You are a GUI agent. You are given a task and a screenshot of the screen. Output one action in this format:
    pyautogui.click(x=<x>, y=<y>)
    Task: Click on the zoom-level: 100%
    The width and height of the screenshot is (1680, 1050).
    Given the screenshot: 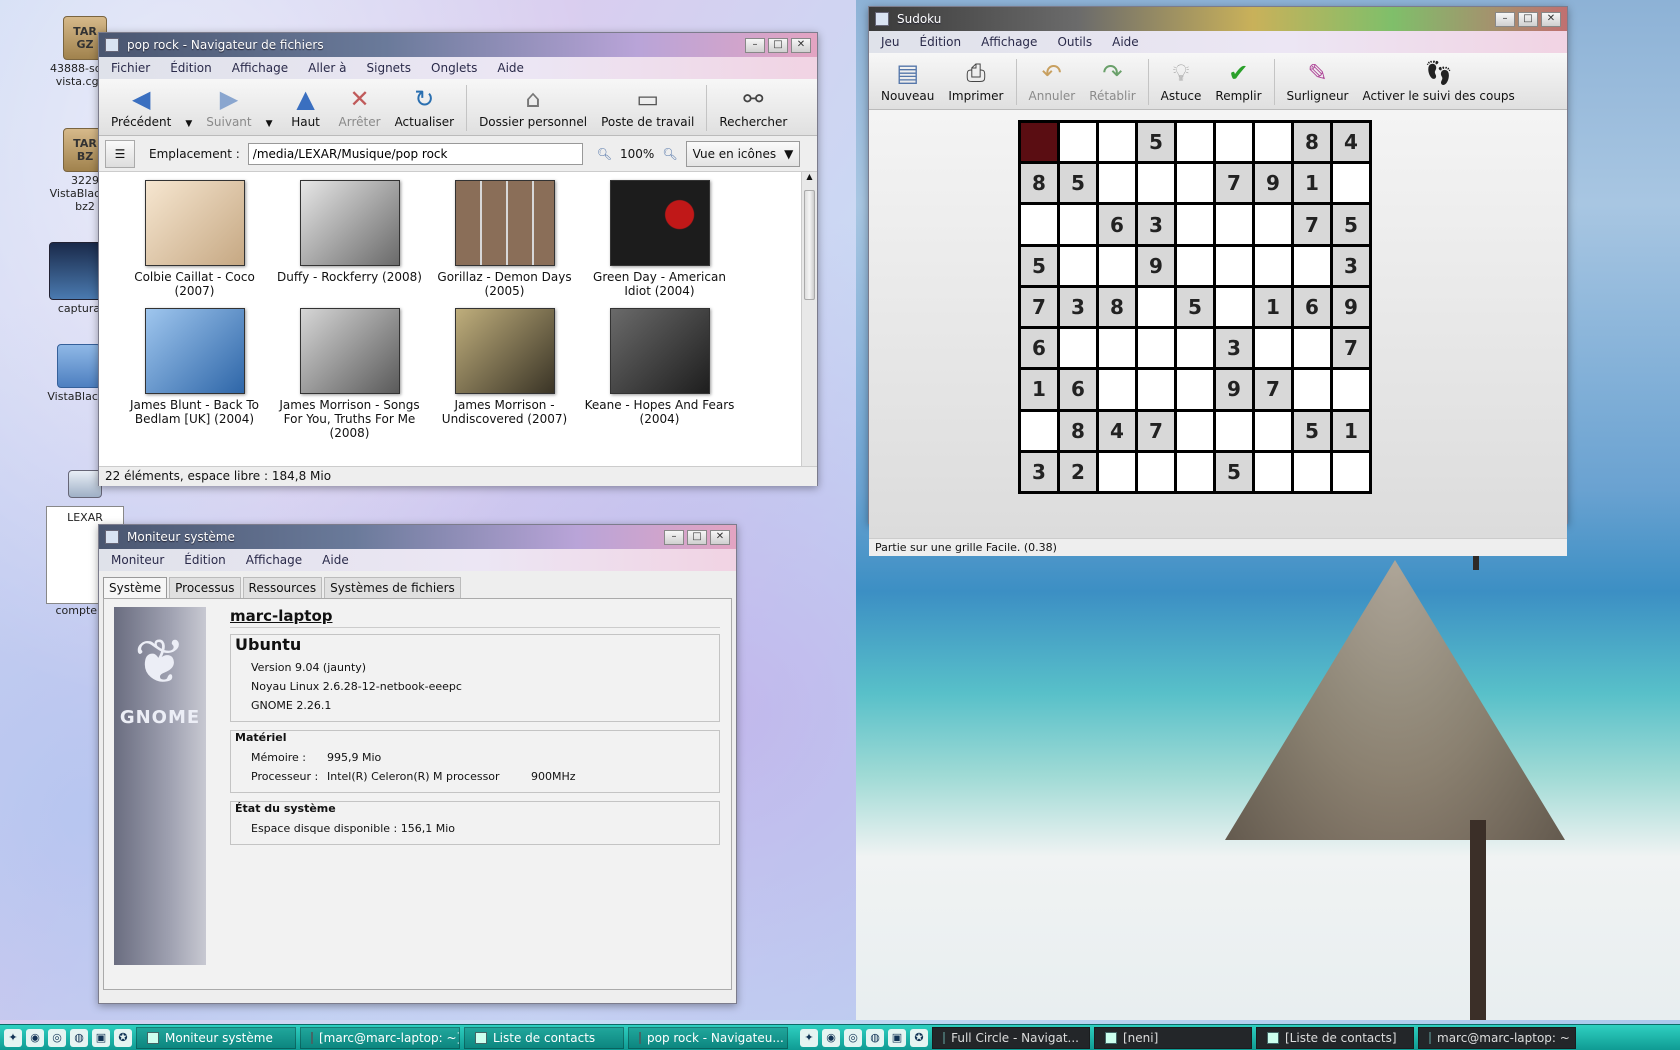 What is the action you would take?
    pyautogui.click(x=637, y=154)
    